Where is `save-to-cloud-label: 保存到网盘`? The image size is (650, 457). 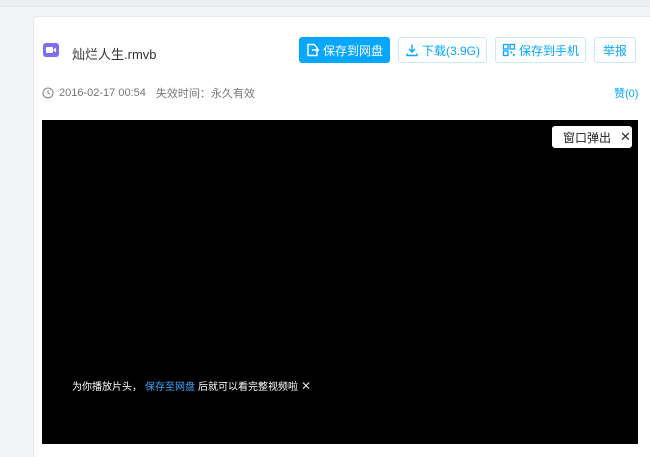 save-to-cloud-label: 保存到网盘 is located at coordinates (352, 50).